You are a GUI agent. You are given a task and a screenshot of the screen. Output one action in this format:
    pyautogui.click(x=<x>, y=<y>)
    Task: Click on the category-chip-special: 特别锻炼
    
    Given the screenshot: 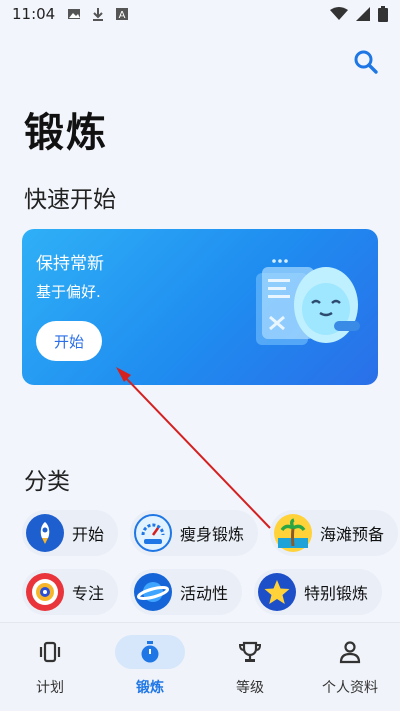 What is the action you would take?
    pyautogui.click(x=318, y=592)
    